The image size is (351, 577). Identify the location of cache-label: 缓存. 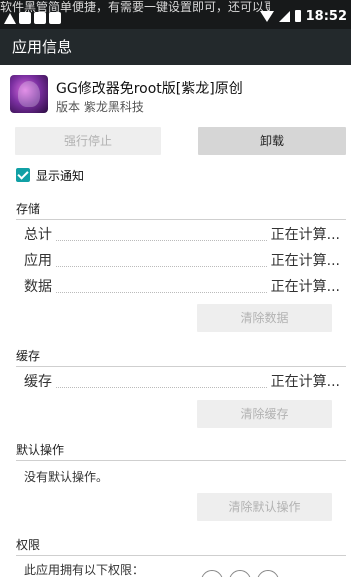
(38, 382).